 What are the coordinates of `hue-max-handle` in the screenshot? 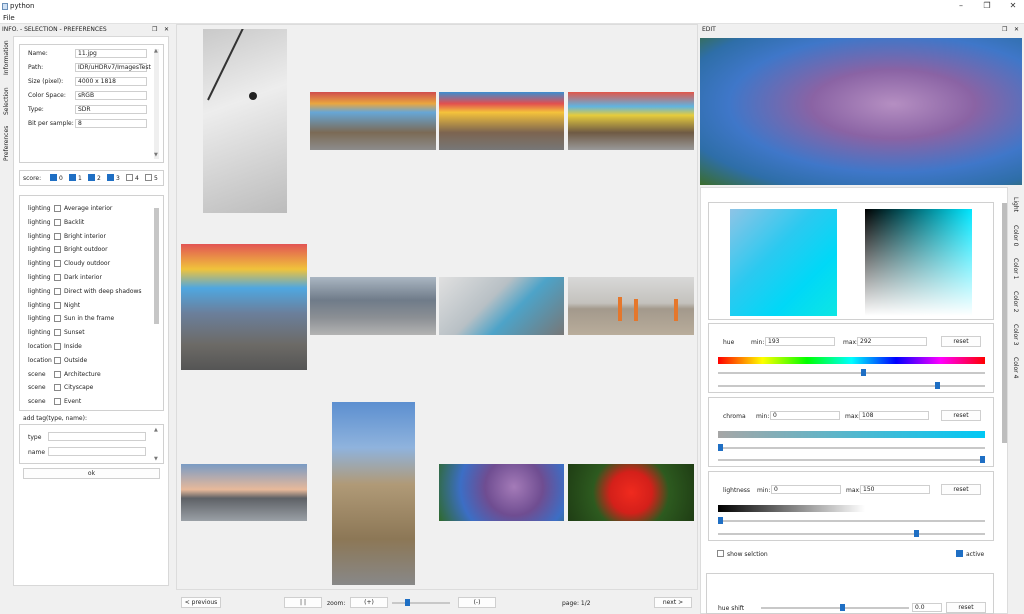 It's located at (937, 385).